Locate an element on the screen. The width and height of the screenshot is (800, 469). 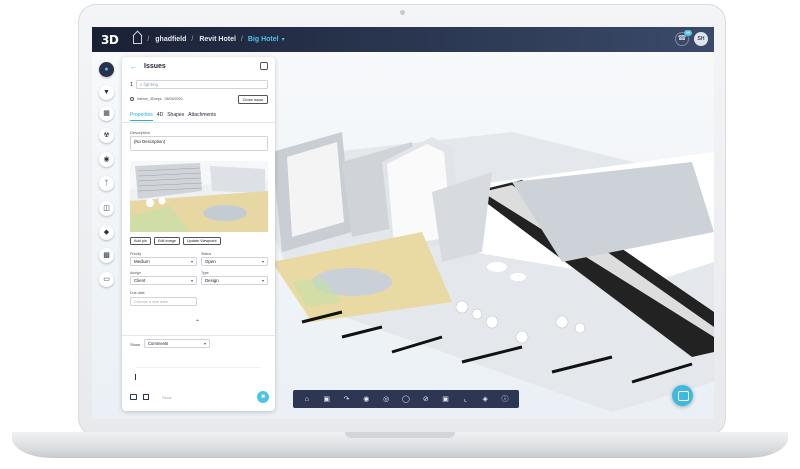
eye-off-icon: ◎ is located at coordinates (386, 399).